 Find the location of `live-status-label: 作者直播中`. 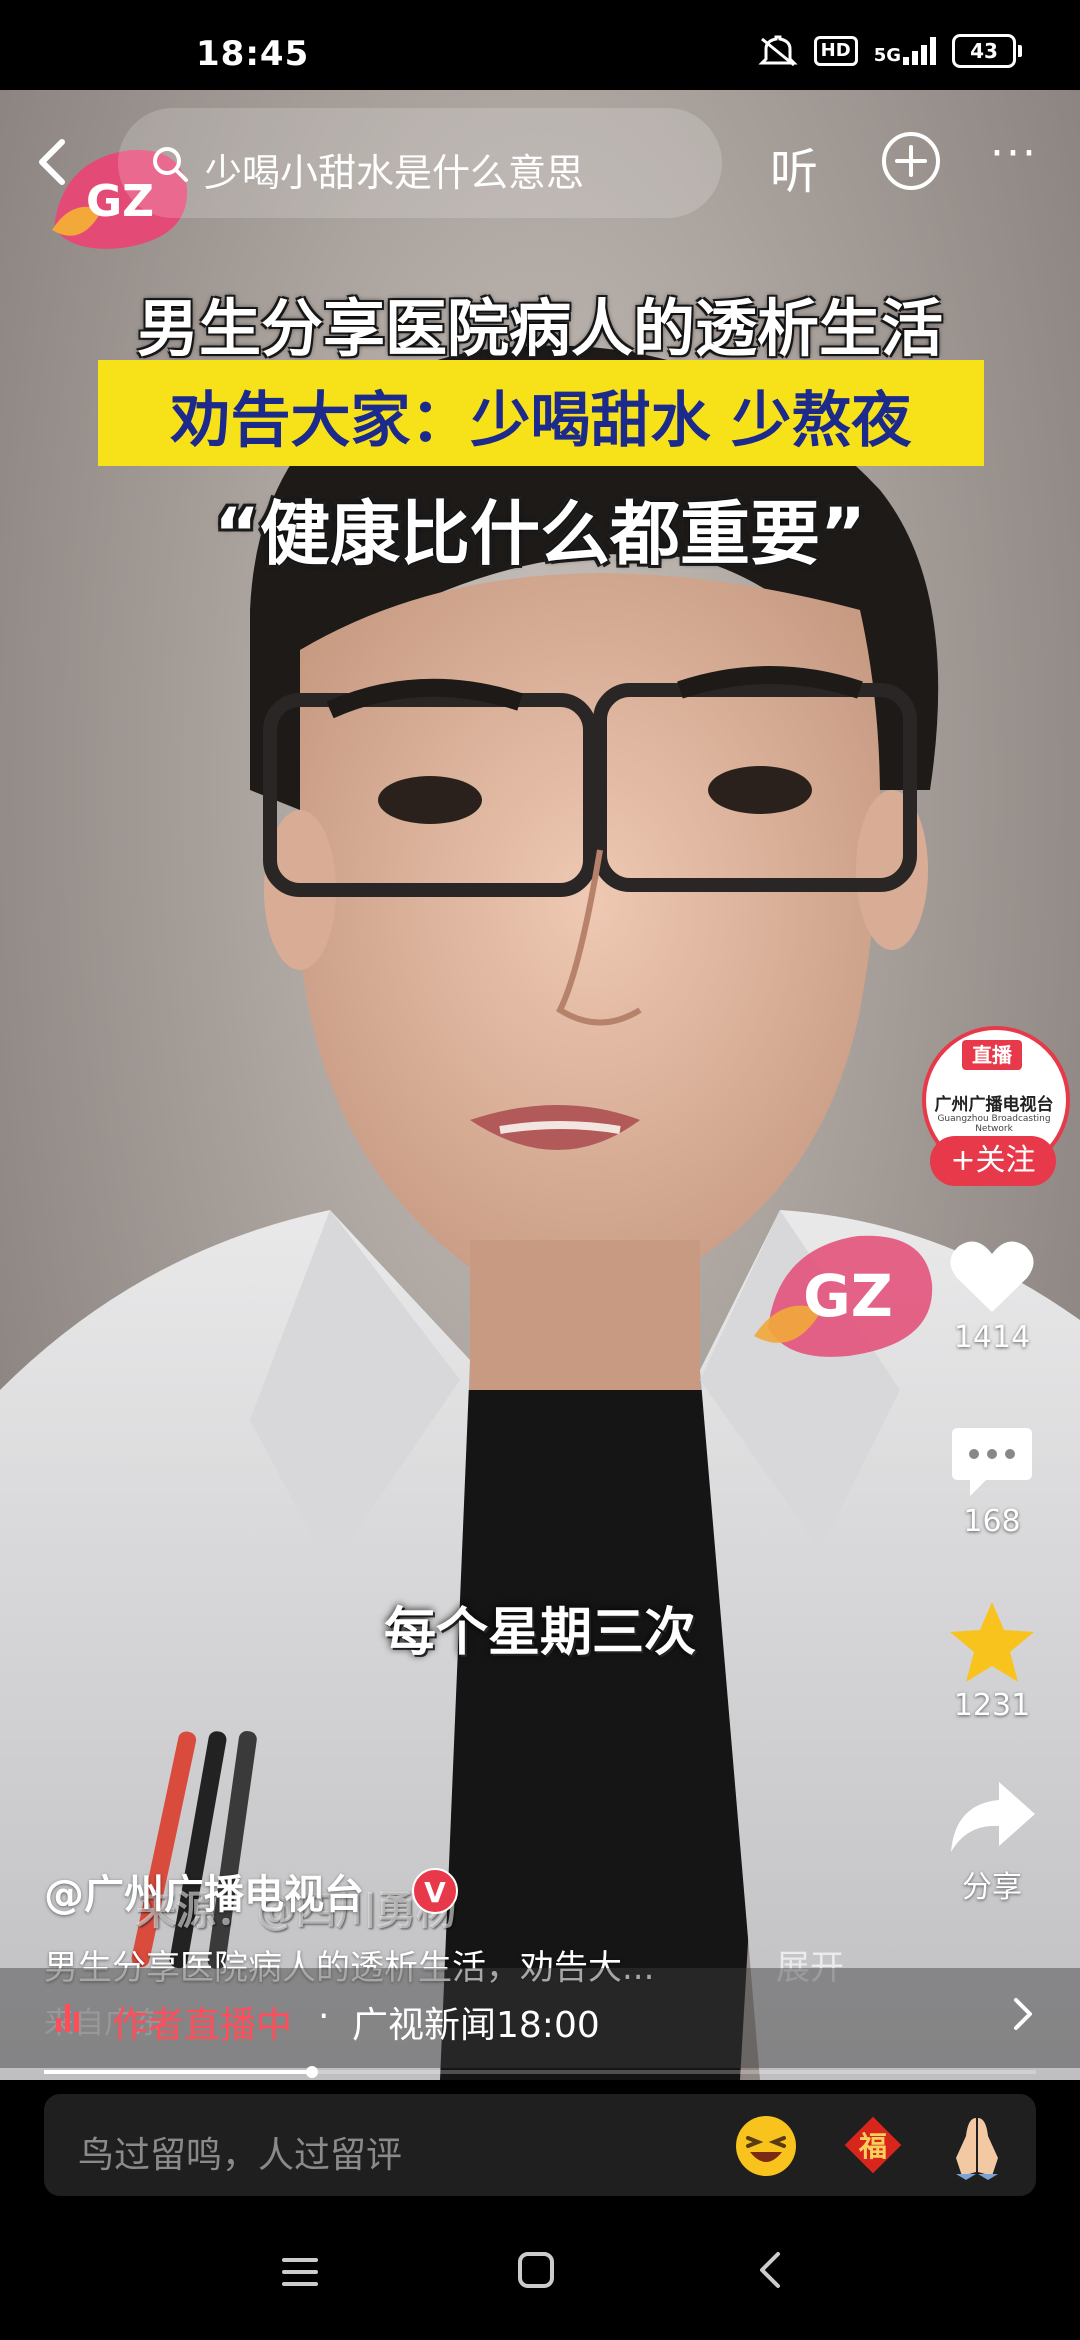

live-status-label: 作者直播中 is located at coordinates (202, 2025).